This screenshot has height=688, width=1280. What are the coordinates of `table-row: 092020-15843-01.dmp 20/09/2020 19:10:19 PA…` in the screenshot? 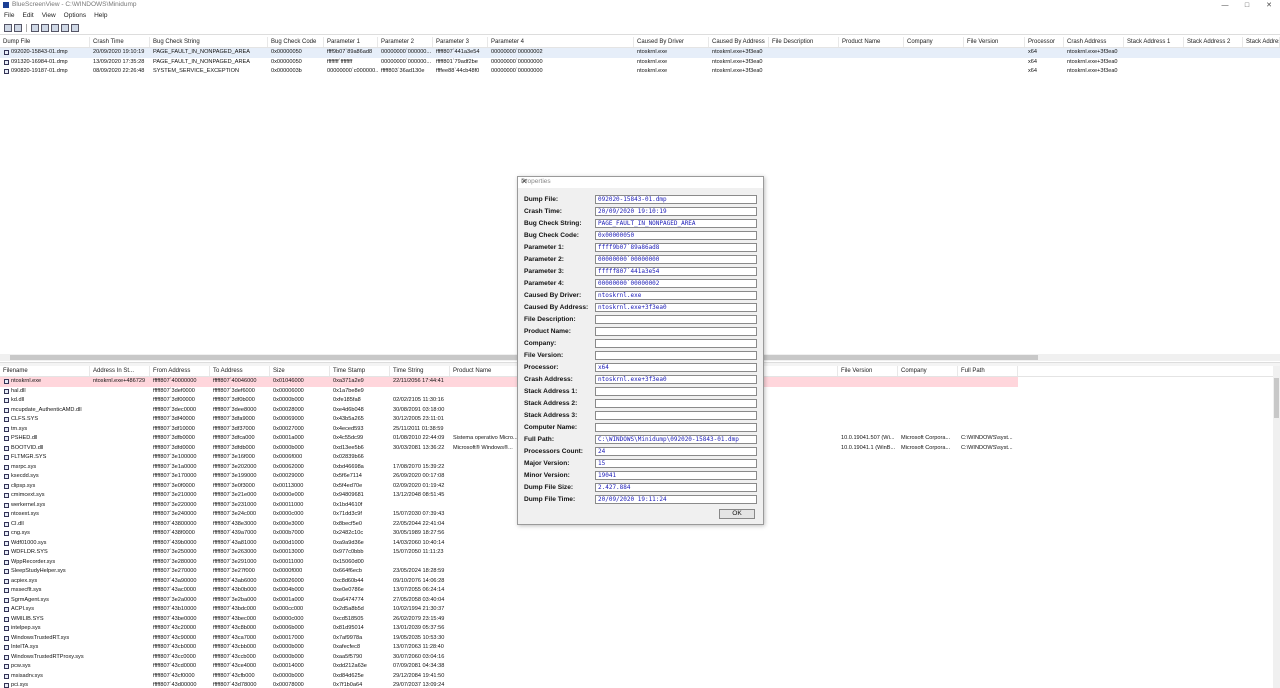 It's located at (640, 53).